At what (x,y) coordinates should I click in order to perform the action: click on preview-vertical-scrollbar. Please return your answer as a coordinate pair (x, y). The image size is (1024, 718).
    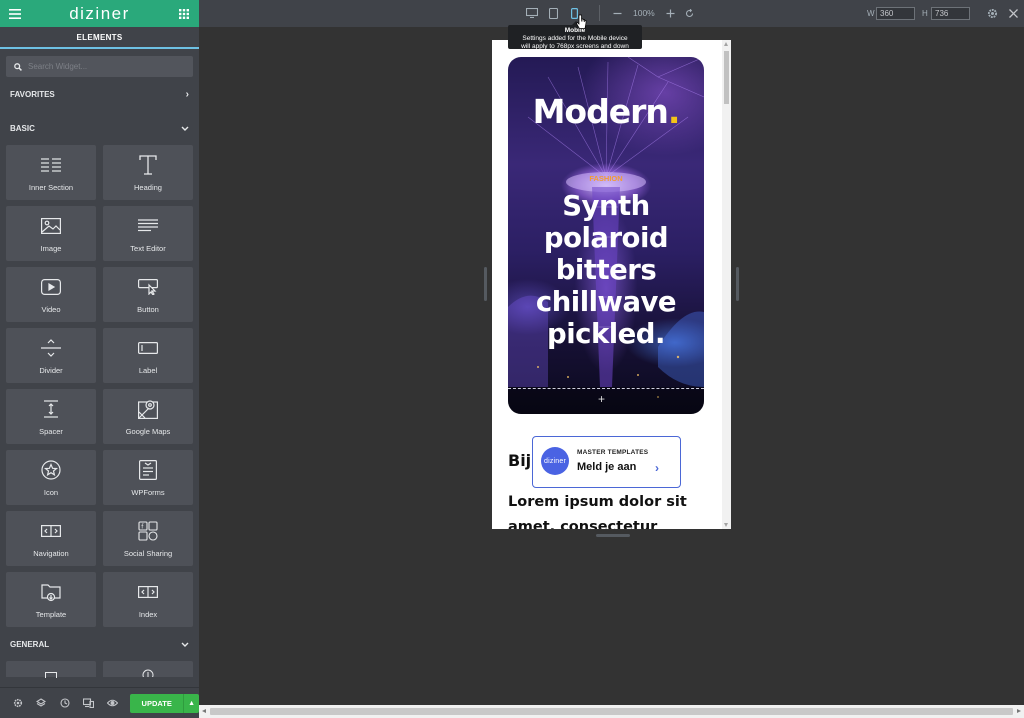
    Looking at the image, I should click on (726, 284).